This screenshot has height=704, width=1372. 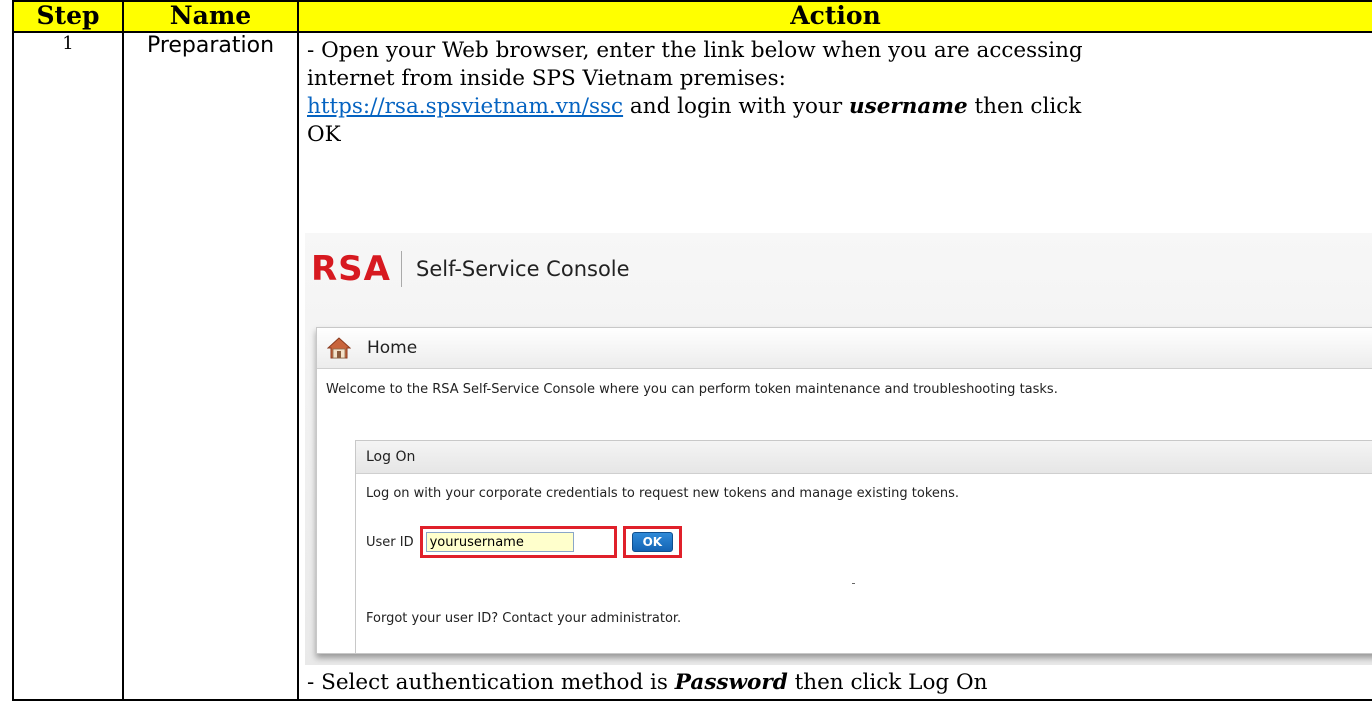 I want to click on home-label: Home, so click(x=392, y=348).